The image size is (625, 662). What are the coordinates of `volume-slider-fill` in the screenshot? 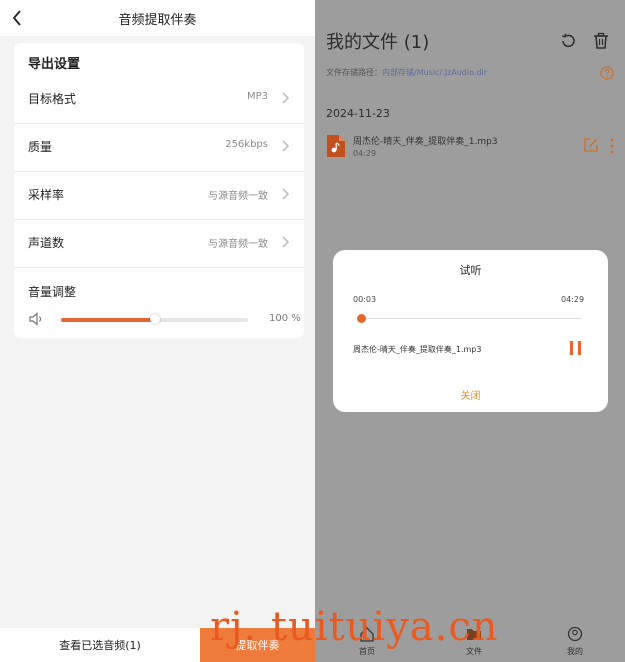 It's located at (108, 320).